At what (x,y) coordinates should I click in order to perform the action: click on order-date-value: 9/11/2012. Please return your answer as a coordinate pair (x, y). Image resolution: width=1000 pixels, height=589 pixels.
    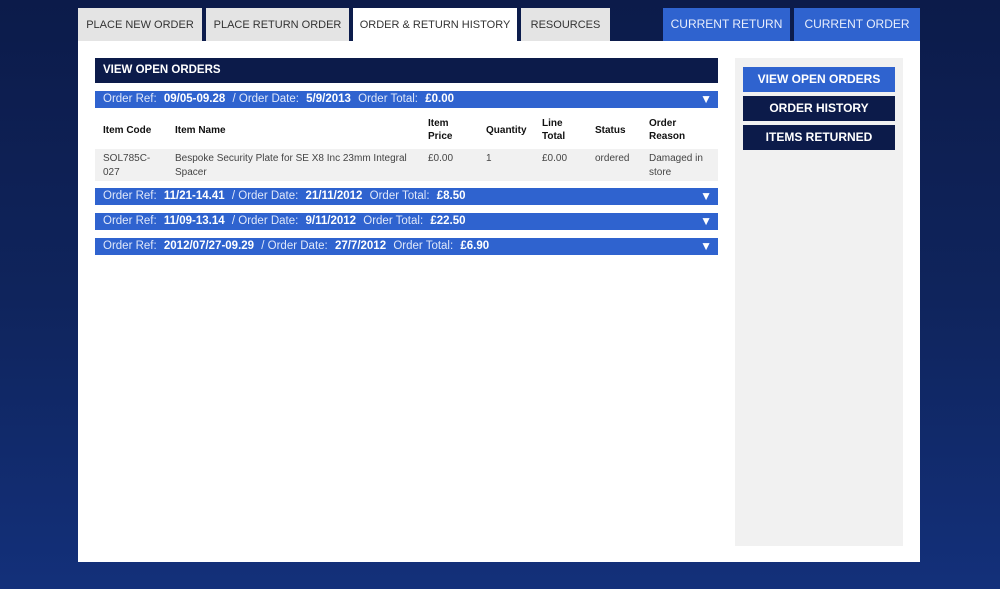
    Looking at the image, I should click on (331, 221).